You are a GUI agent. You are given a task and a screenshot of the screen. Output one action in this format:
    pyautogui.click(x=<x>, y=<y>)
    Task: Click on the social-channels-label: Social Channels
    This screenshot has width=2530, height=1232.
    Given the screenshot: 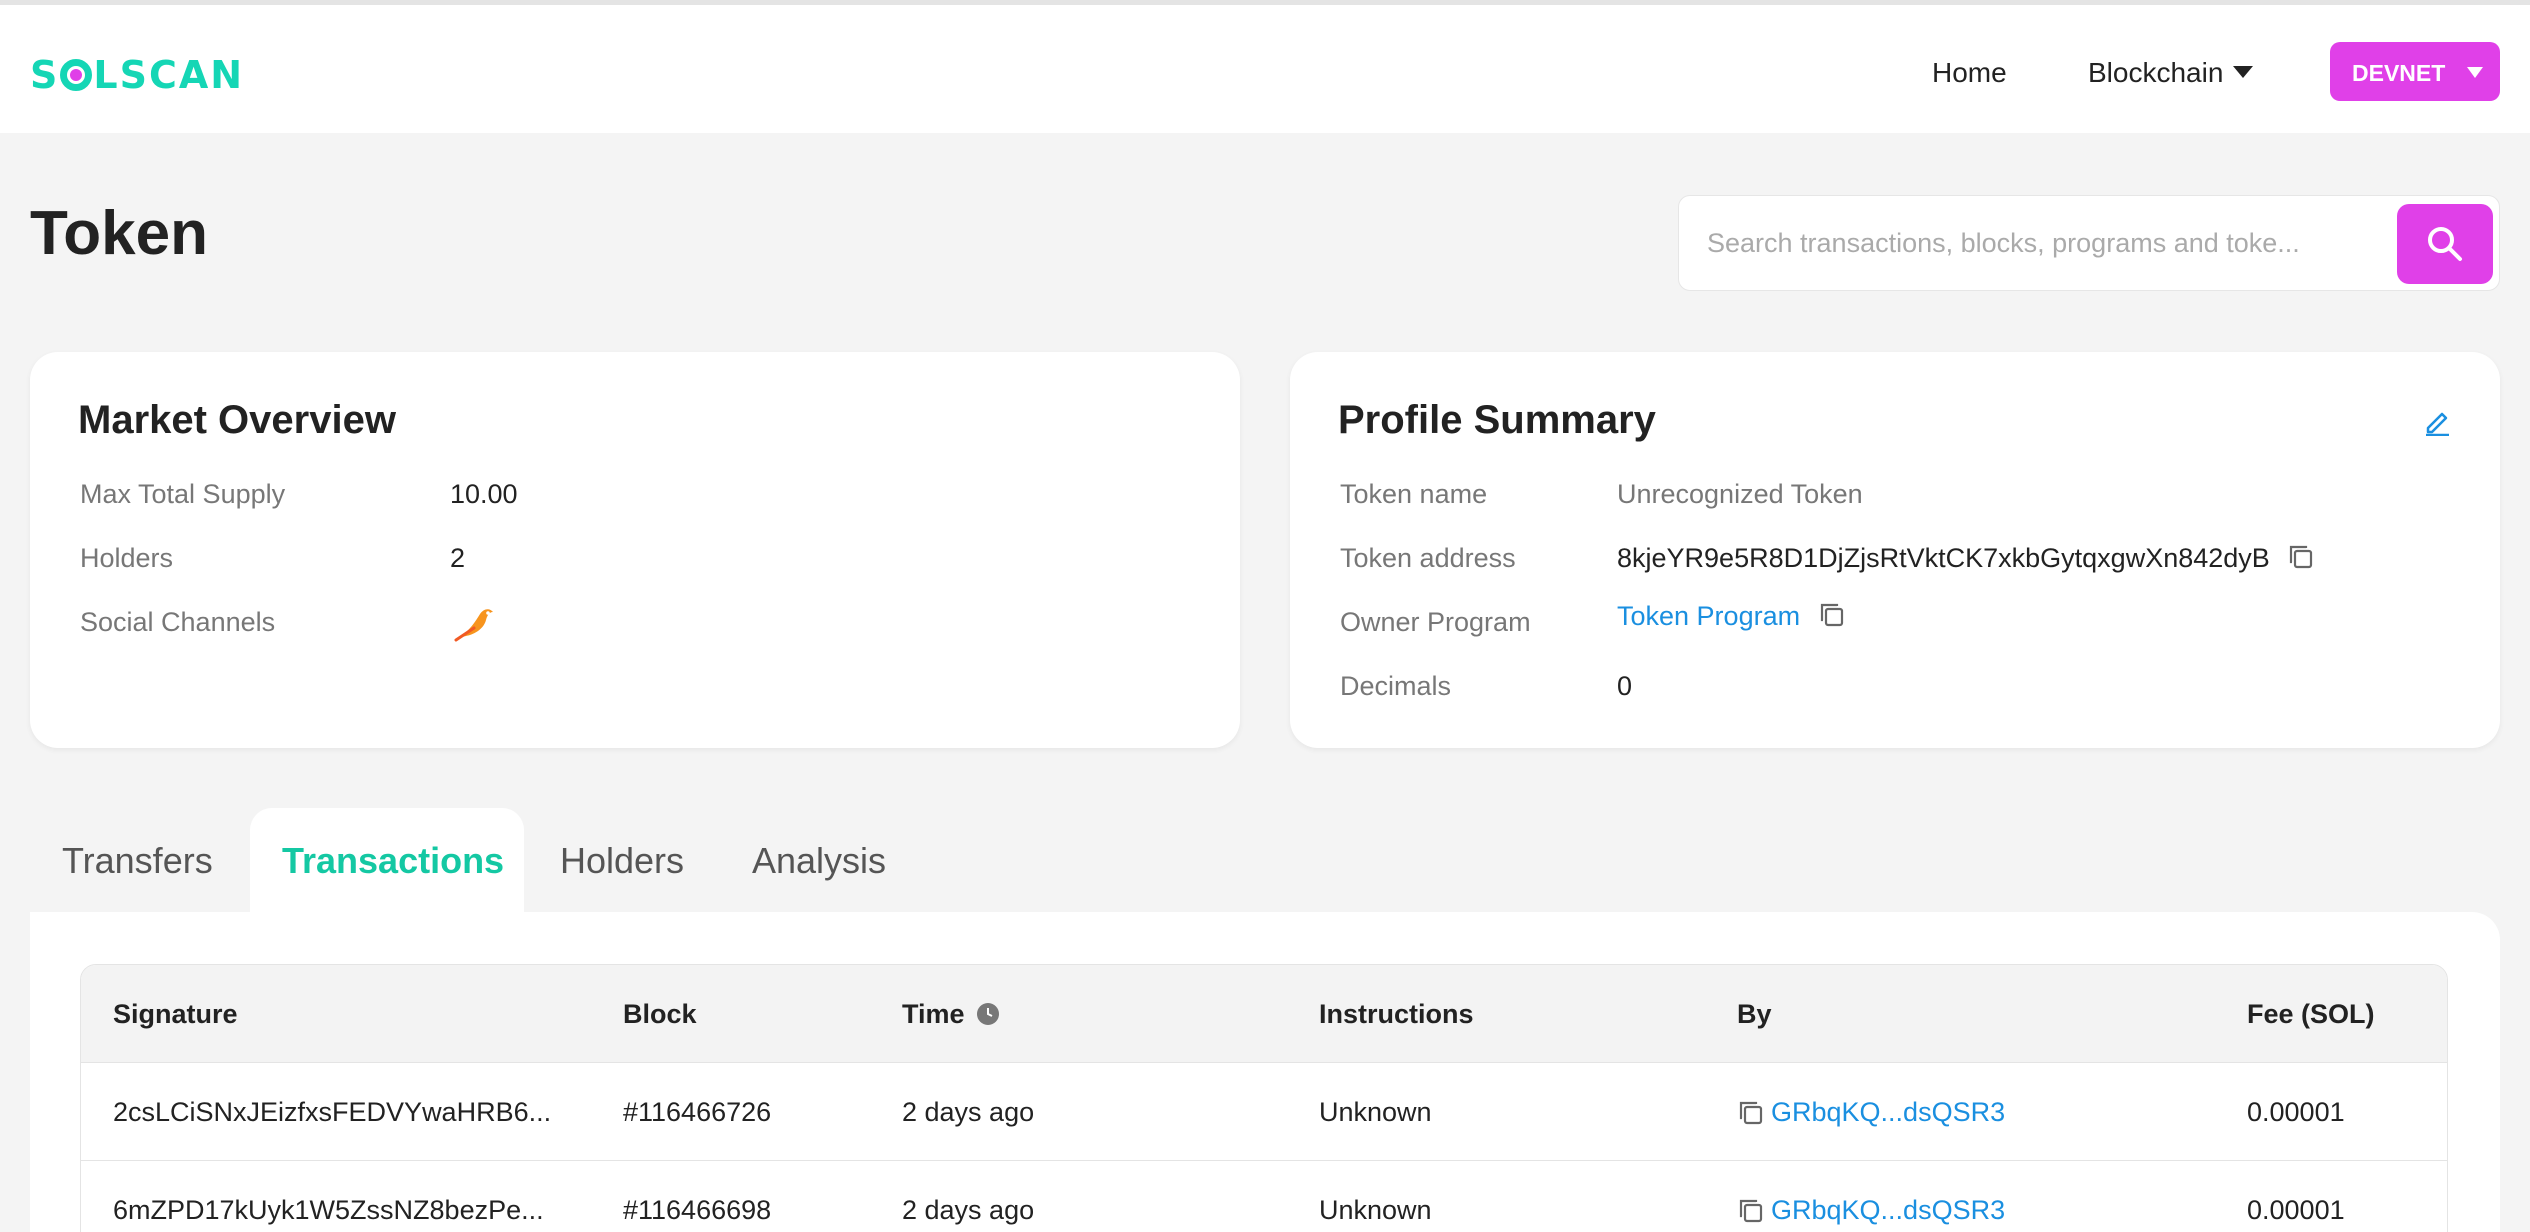 What is the action you would take?
    pyautogui.click(x=178, y=622)
    